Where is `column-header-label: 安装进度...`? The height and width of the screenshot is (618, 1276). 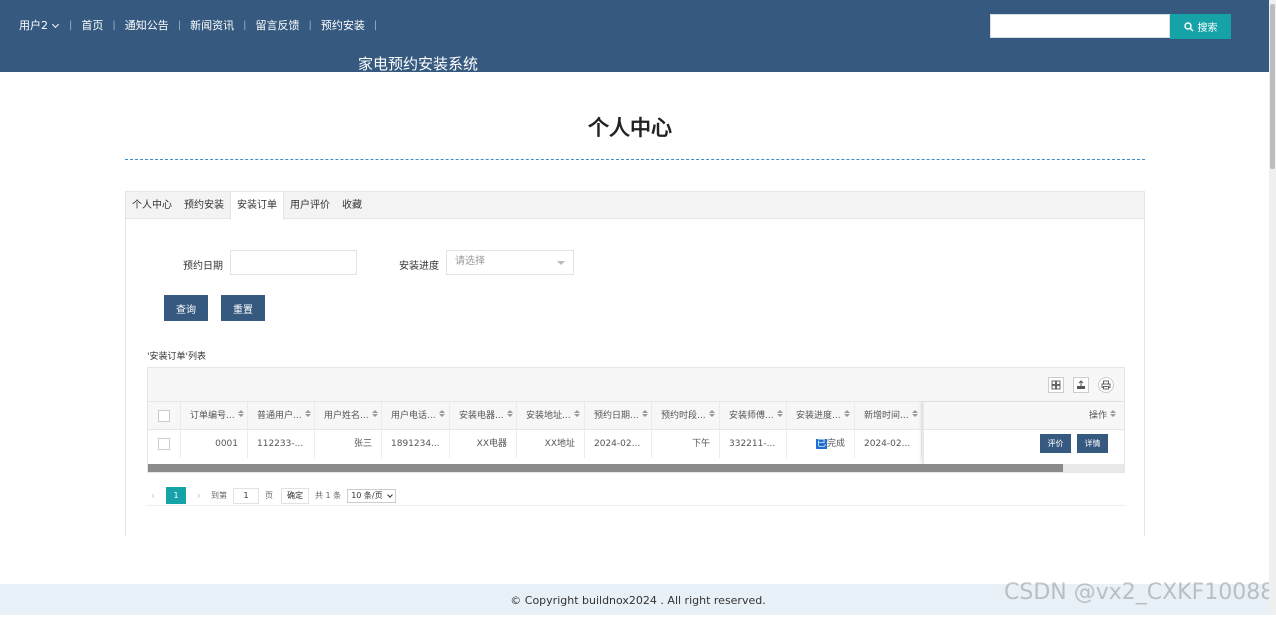 column-header-label: 安装进度... is located at coordinates (818, 416).